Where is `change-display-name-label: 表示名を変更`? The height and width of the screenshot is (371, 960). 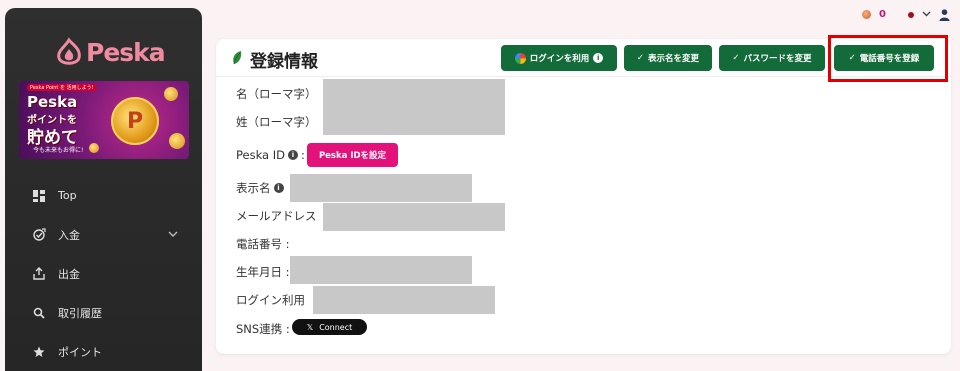
change-display-name-label: 表示名を変更 is located at coordinates (674, 59).